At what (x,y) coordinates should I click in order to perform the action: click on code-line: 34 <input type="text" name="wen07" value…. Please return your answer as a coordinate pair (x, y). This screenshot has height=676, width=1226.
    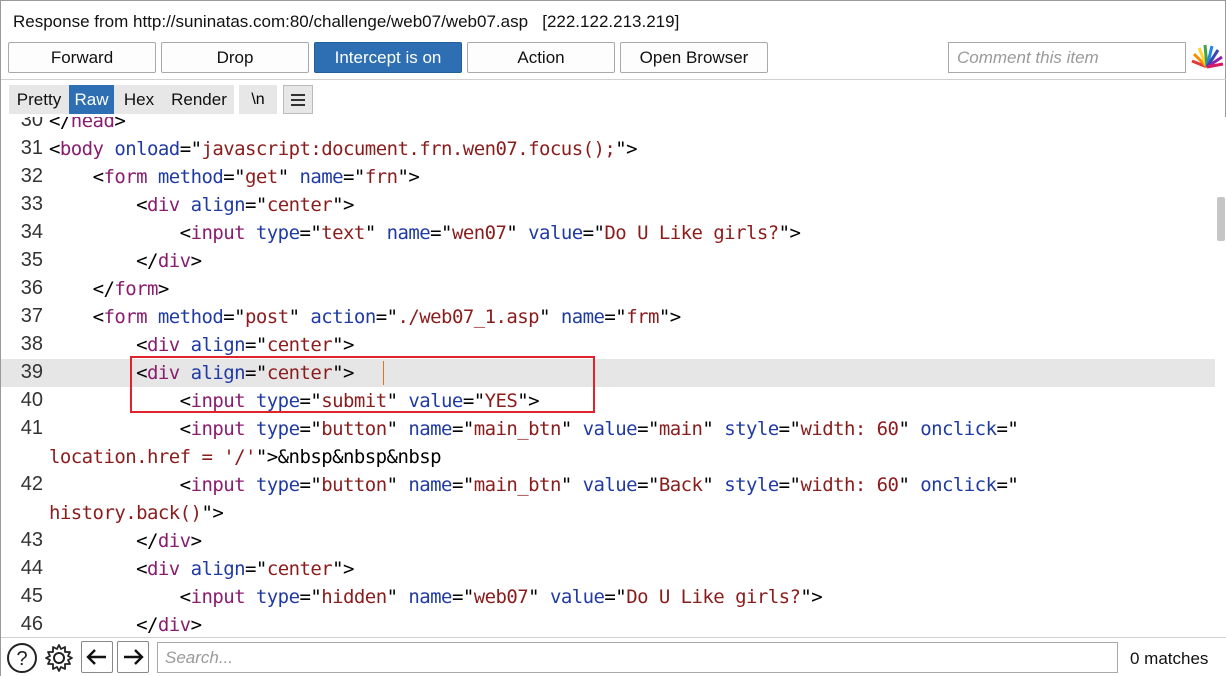
    Looking at the image, I should click on (608, 233).